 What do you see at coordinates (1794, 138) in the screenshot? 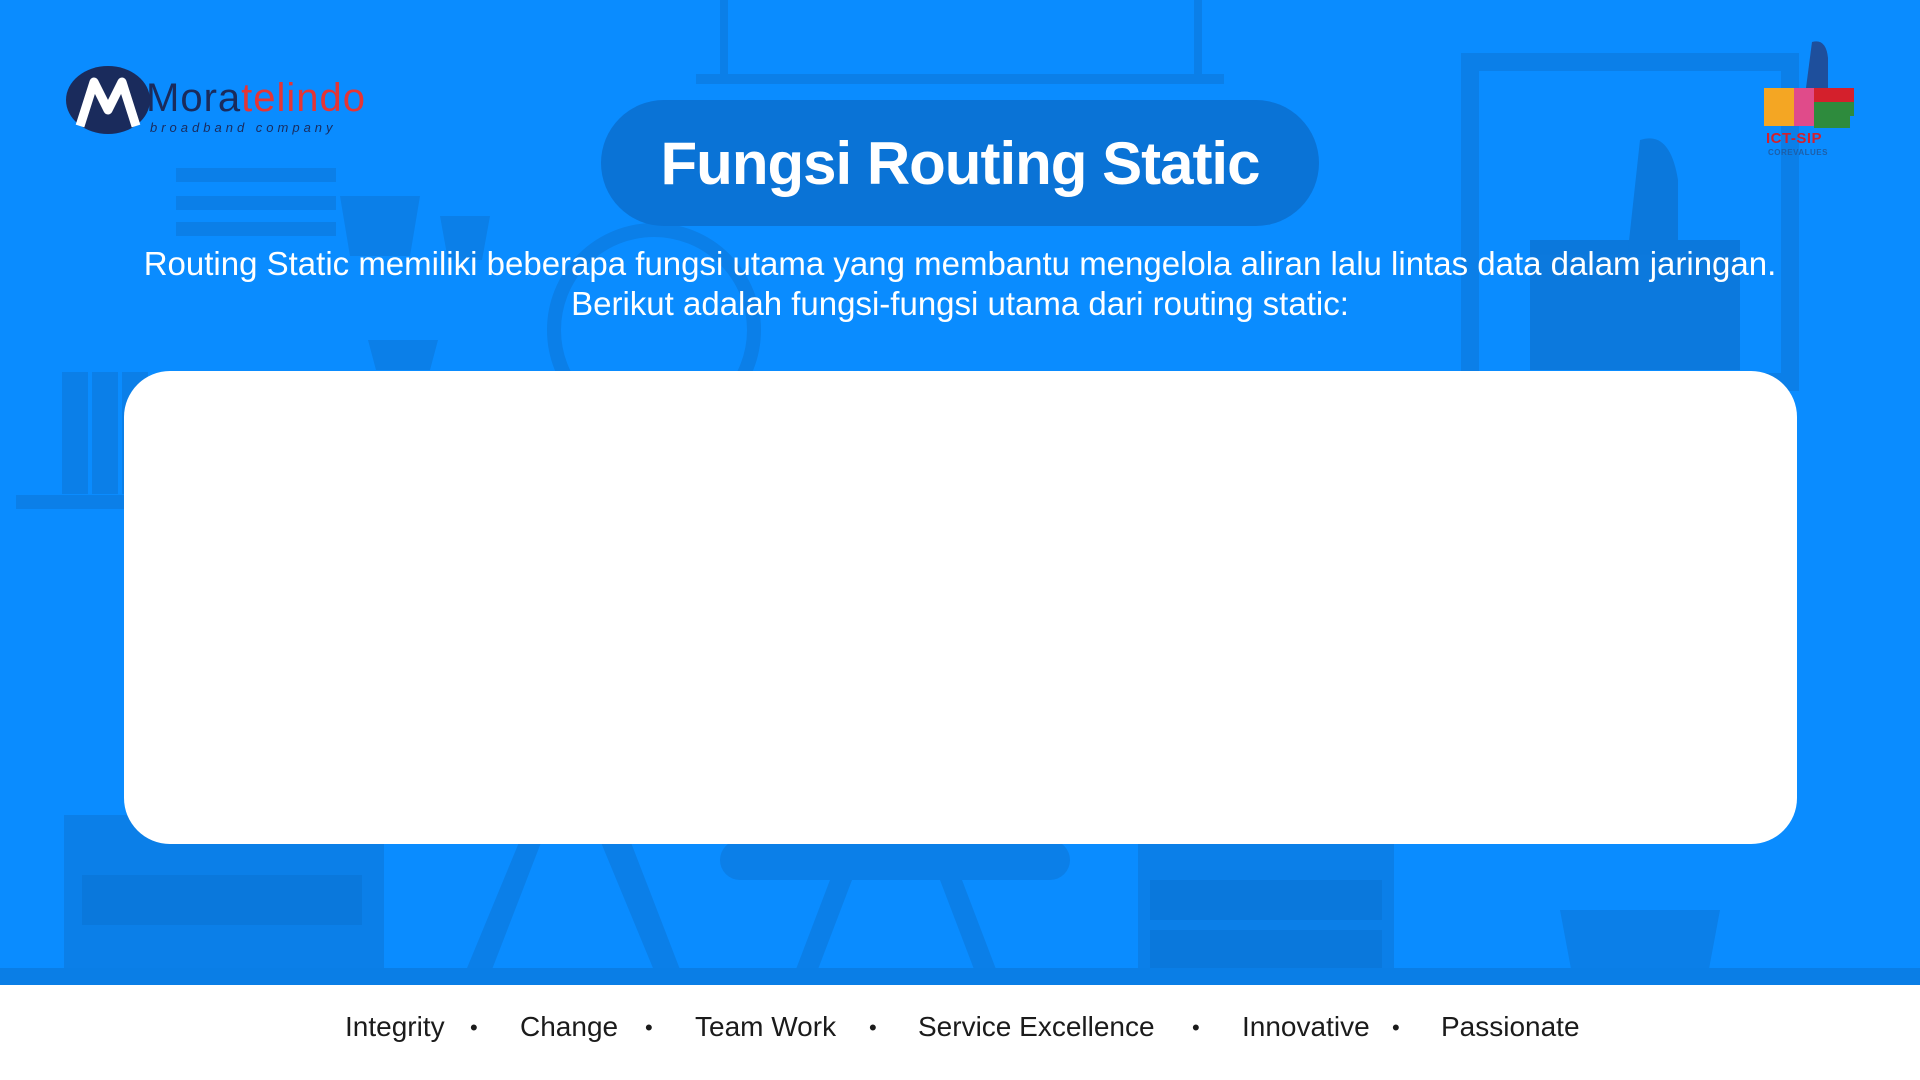
I see `corevalues-title: ICT-SIP` at bounding box center [1794, 138].